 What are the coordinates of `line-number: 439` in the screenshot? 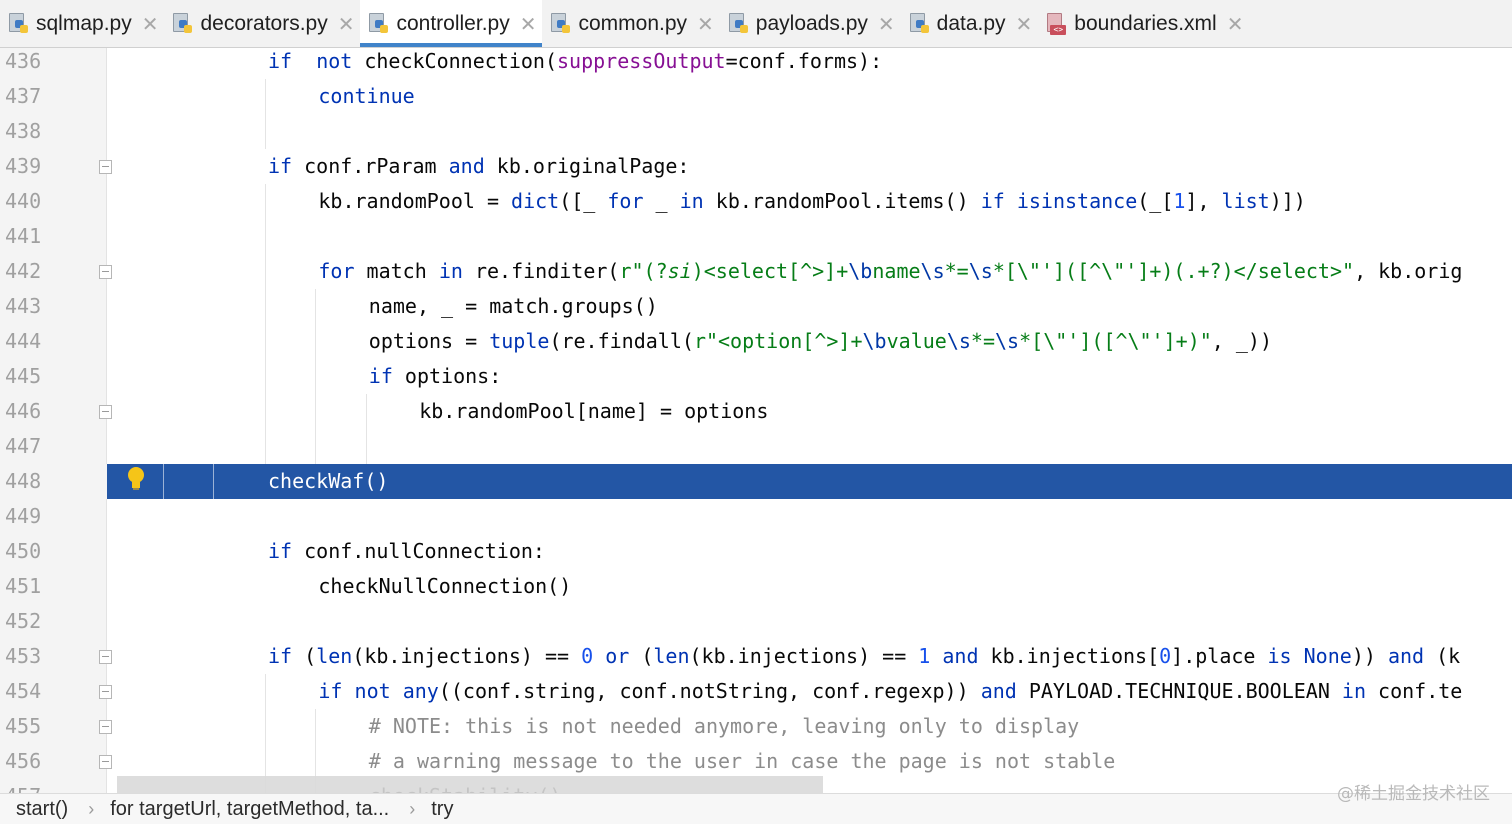 It's located at (53, 166).